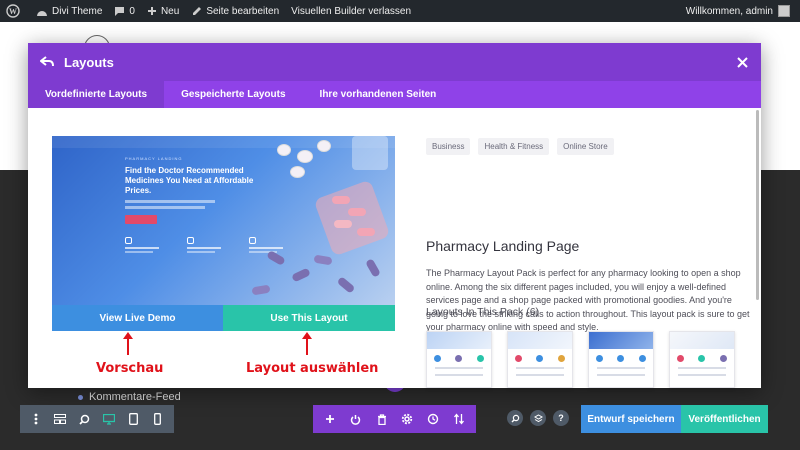 This screenshot has height=450, width=800. I want to click on comments-count: 0, so click(132, 11).